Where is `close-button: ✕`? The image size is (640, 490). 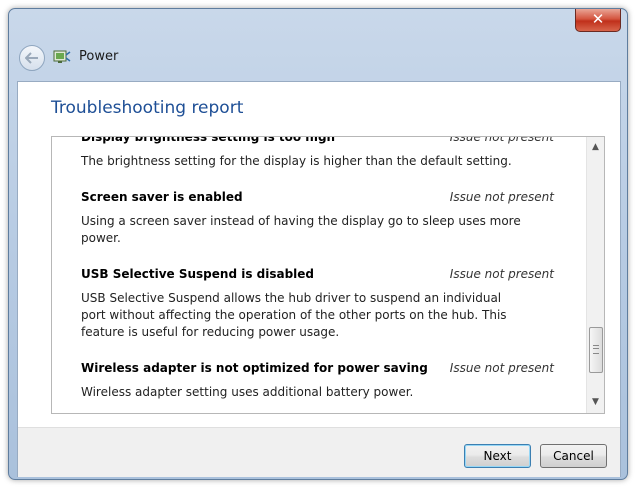
close-button: ✕ is located at coordinates (598, 20).